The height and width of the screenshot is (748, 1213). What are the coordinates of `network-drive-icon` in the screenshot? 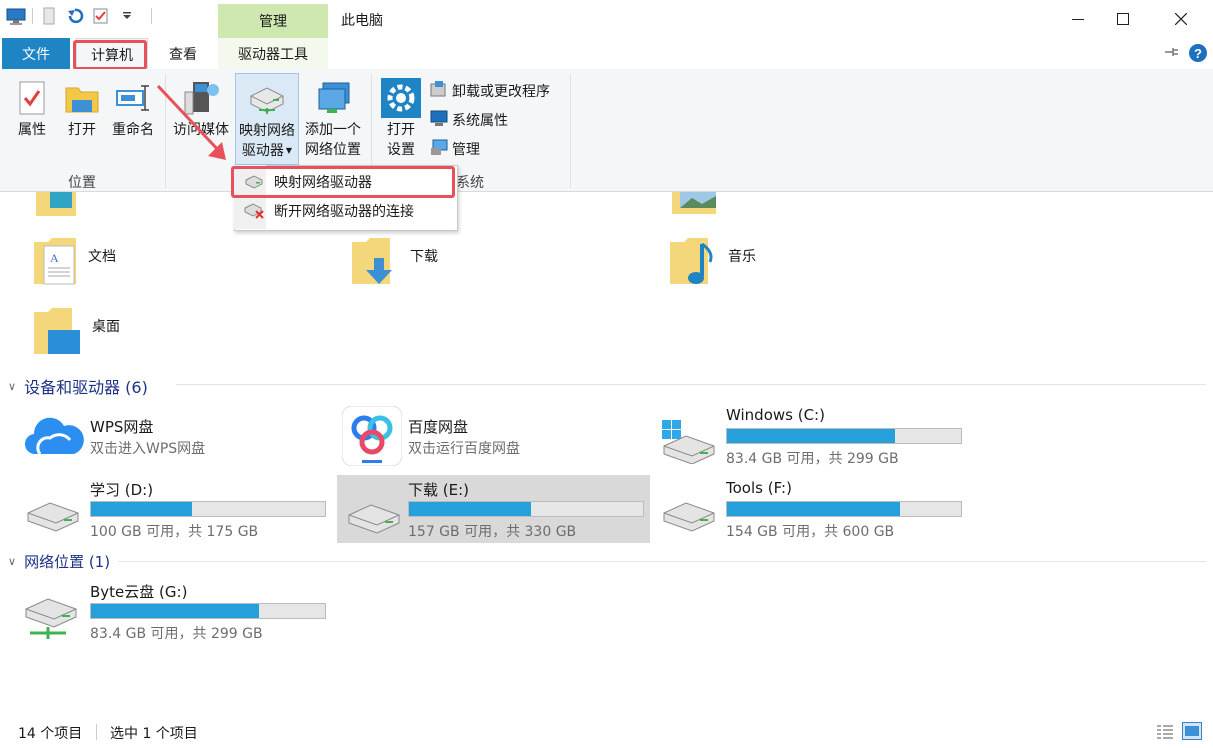 It's located at (267, 99).